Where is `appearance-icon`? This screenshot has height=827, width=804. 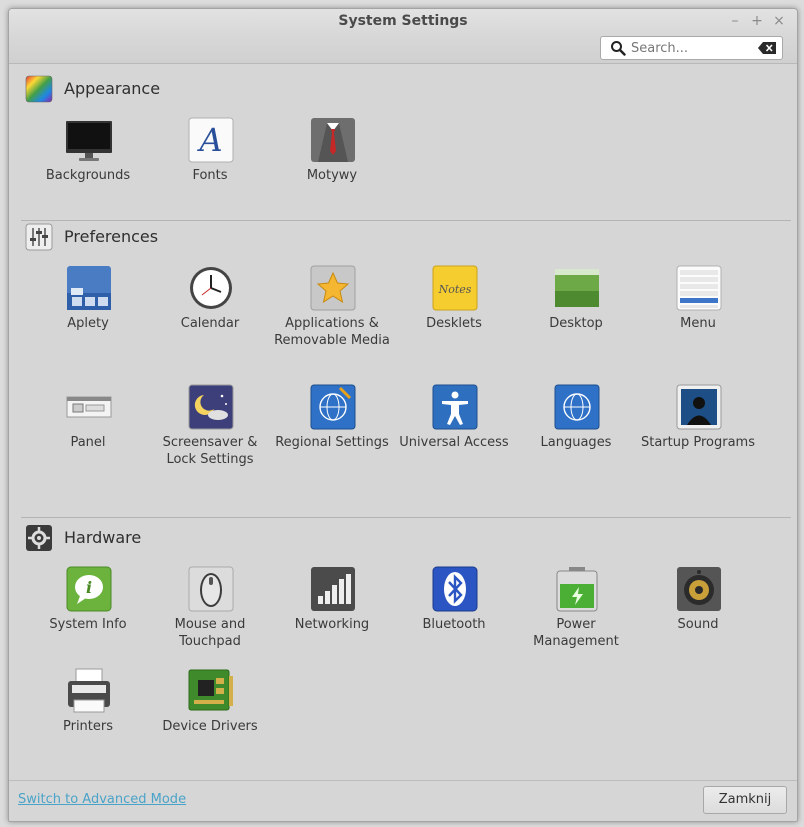 appearance-icon is located at coordinates (39, 89).